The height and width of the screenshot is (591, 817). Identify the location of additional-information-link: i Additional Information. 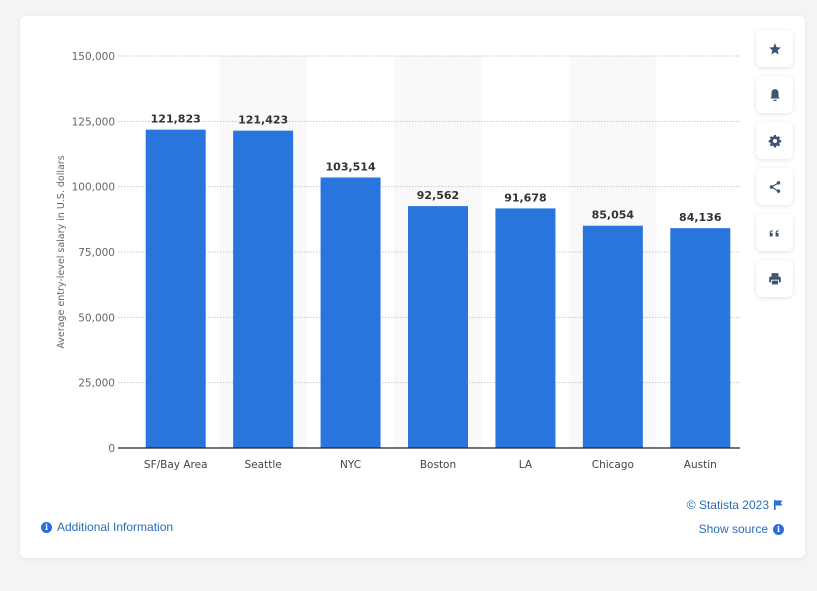
(107, 527).